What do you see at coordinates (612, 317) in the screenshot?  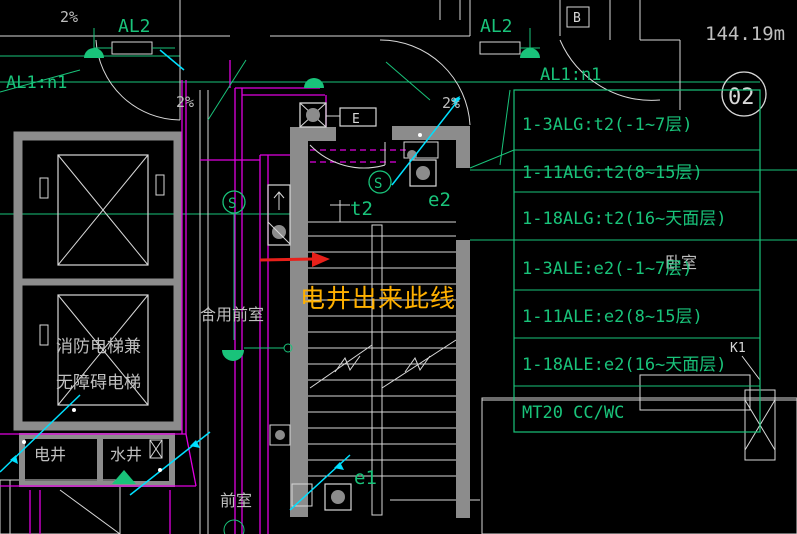 I see `legend-row-5: 1-11ALE:e2(8~15层)` at bounding box center [612, 317].